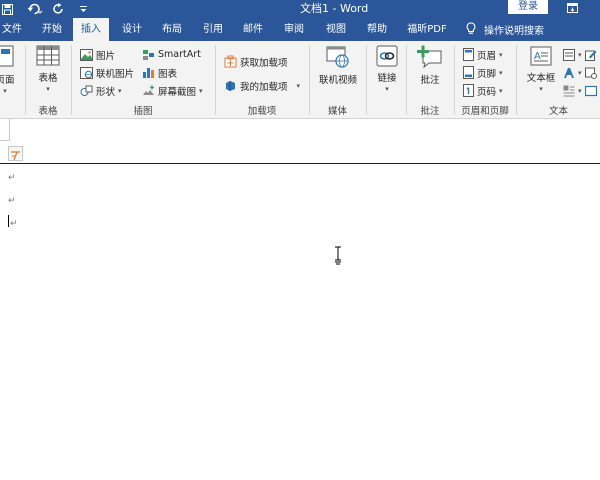  Describe the element at coordinates (590, 55) in the screenshot. I see `signature-line-icon` at that location.